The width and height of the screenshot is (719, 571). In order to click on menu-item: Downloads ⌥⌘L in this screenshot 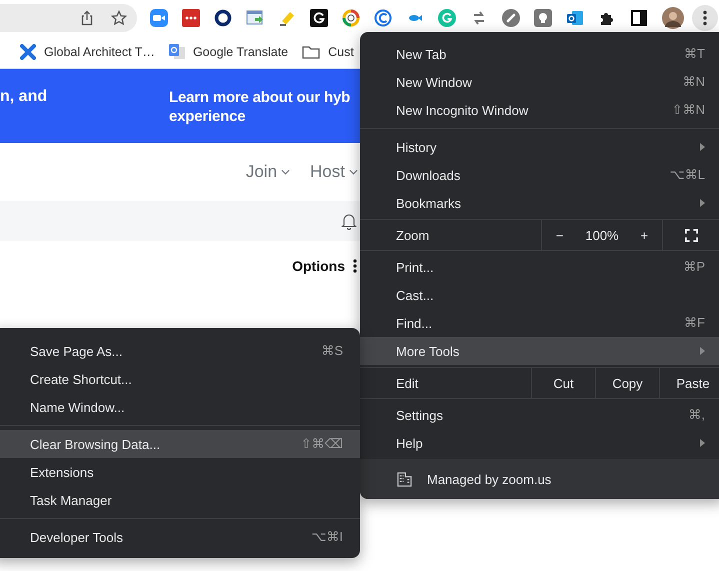, I will do `click(539, 175)`.